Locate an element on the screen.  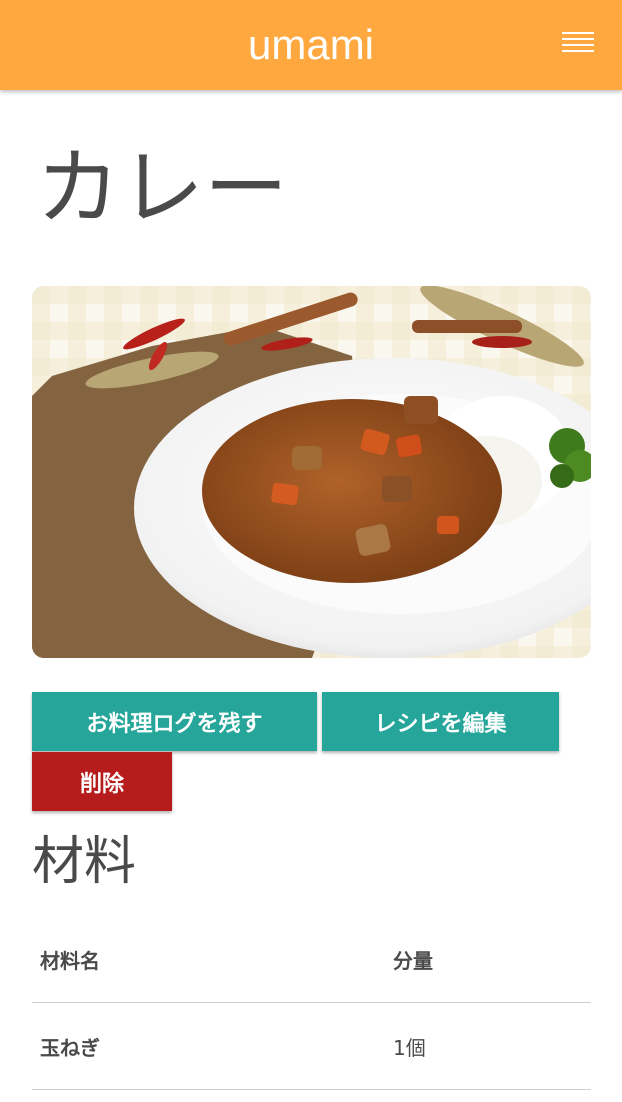
table-row: 玉ねぎ 1個 is located at coordinates (311, 1046).